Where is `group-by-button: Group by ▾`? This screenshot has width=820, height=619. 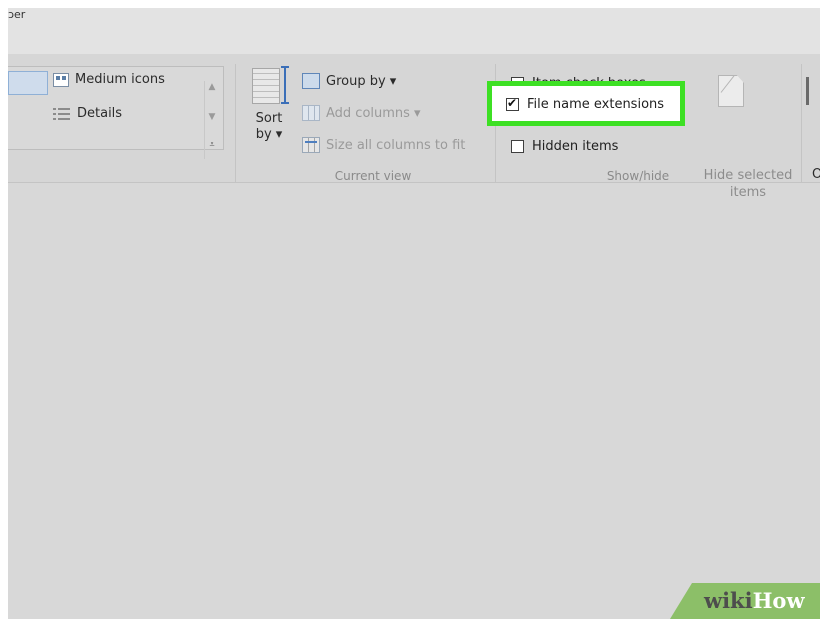 group-by-button: Group by ▾ is located at coordinates (349, 81).